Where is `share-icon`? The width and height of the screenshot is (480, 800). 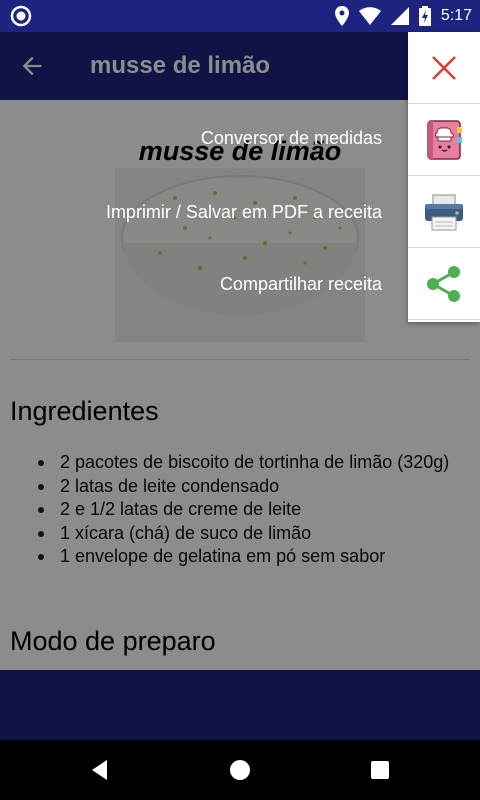 share-icon is located at coordinates (443, 283).